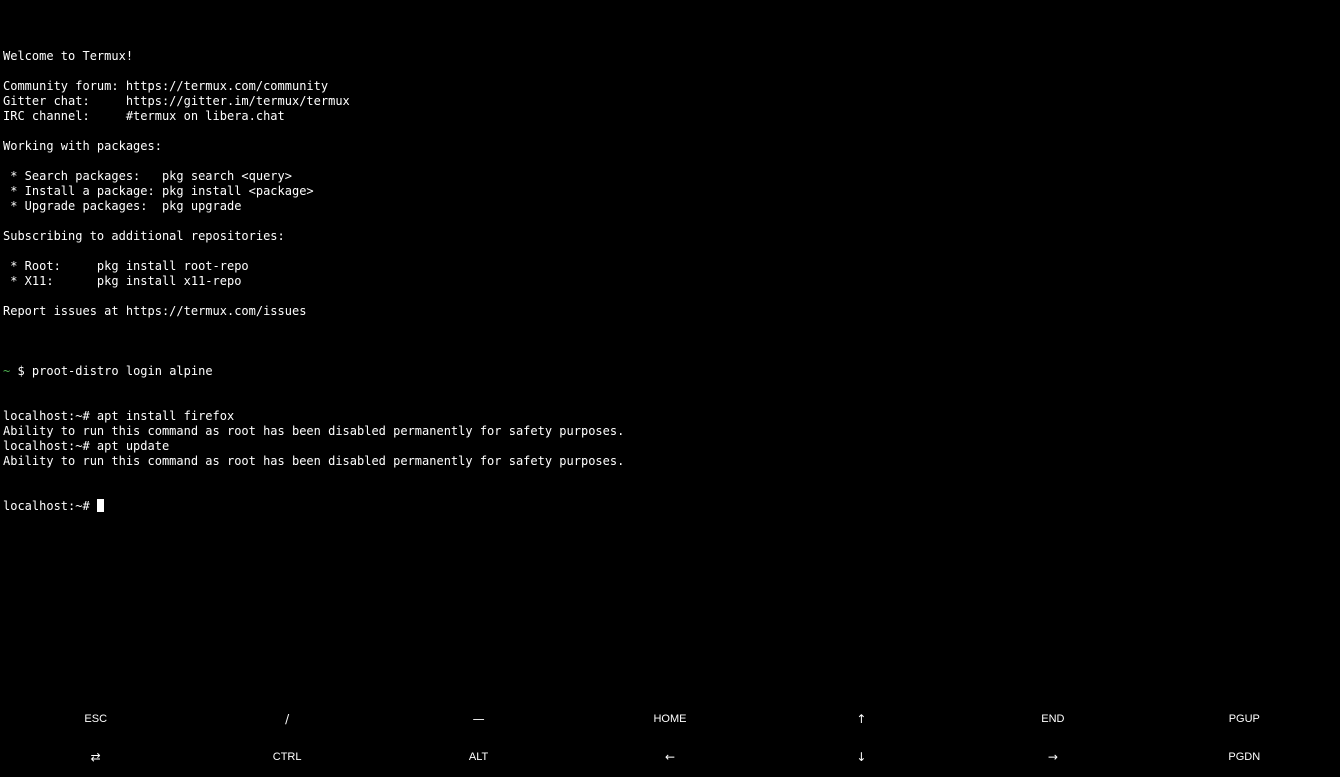 The height and width of the screenshot is (777, 1340). Describe the element at coordinates (95, 757) in the screenshot. I see `tab-icon: ⇄` at that location.